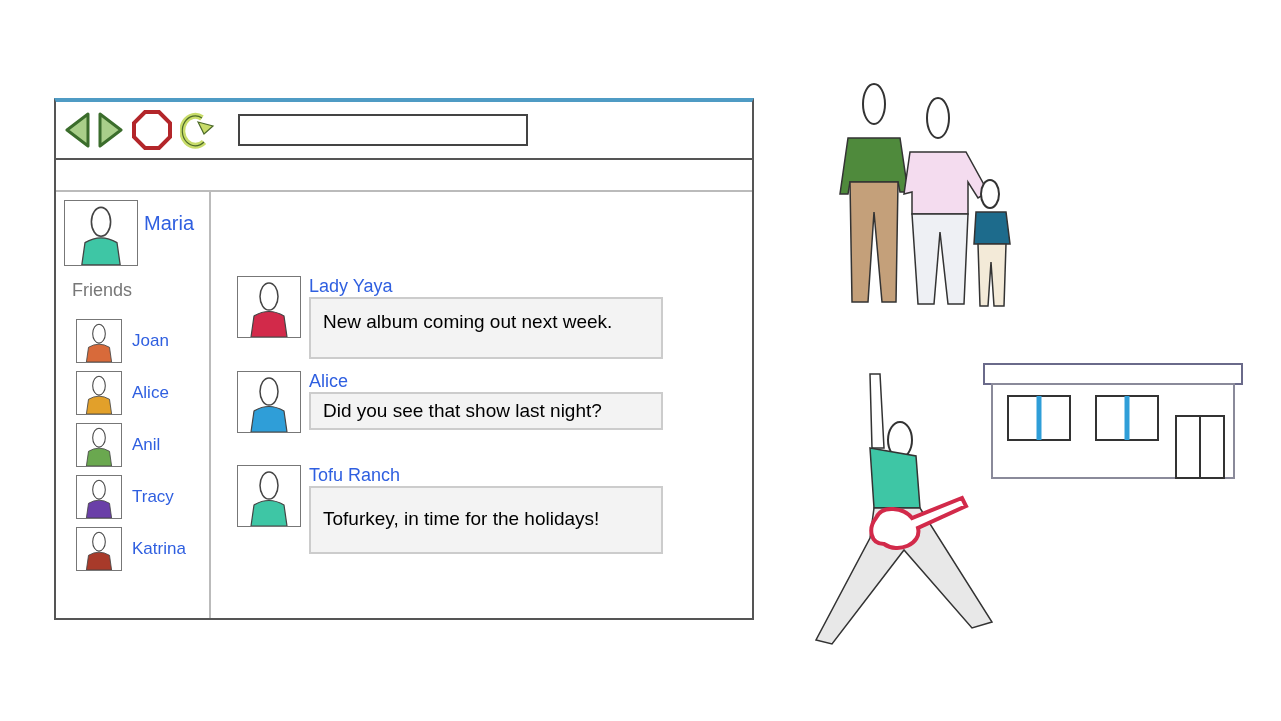 The width and height of the screenshot is (1281, 721). Describe the element at coordinates (198, 130) in the screenshot. I see `reload-icon` at that location.